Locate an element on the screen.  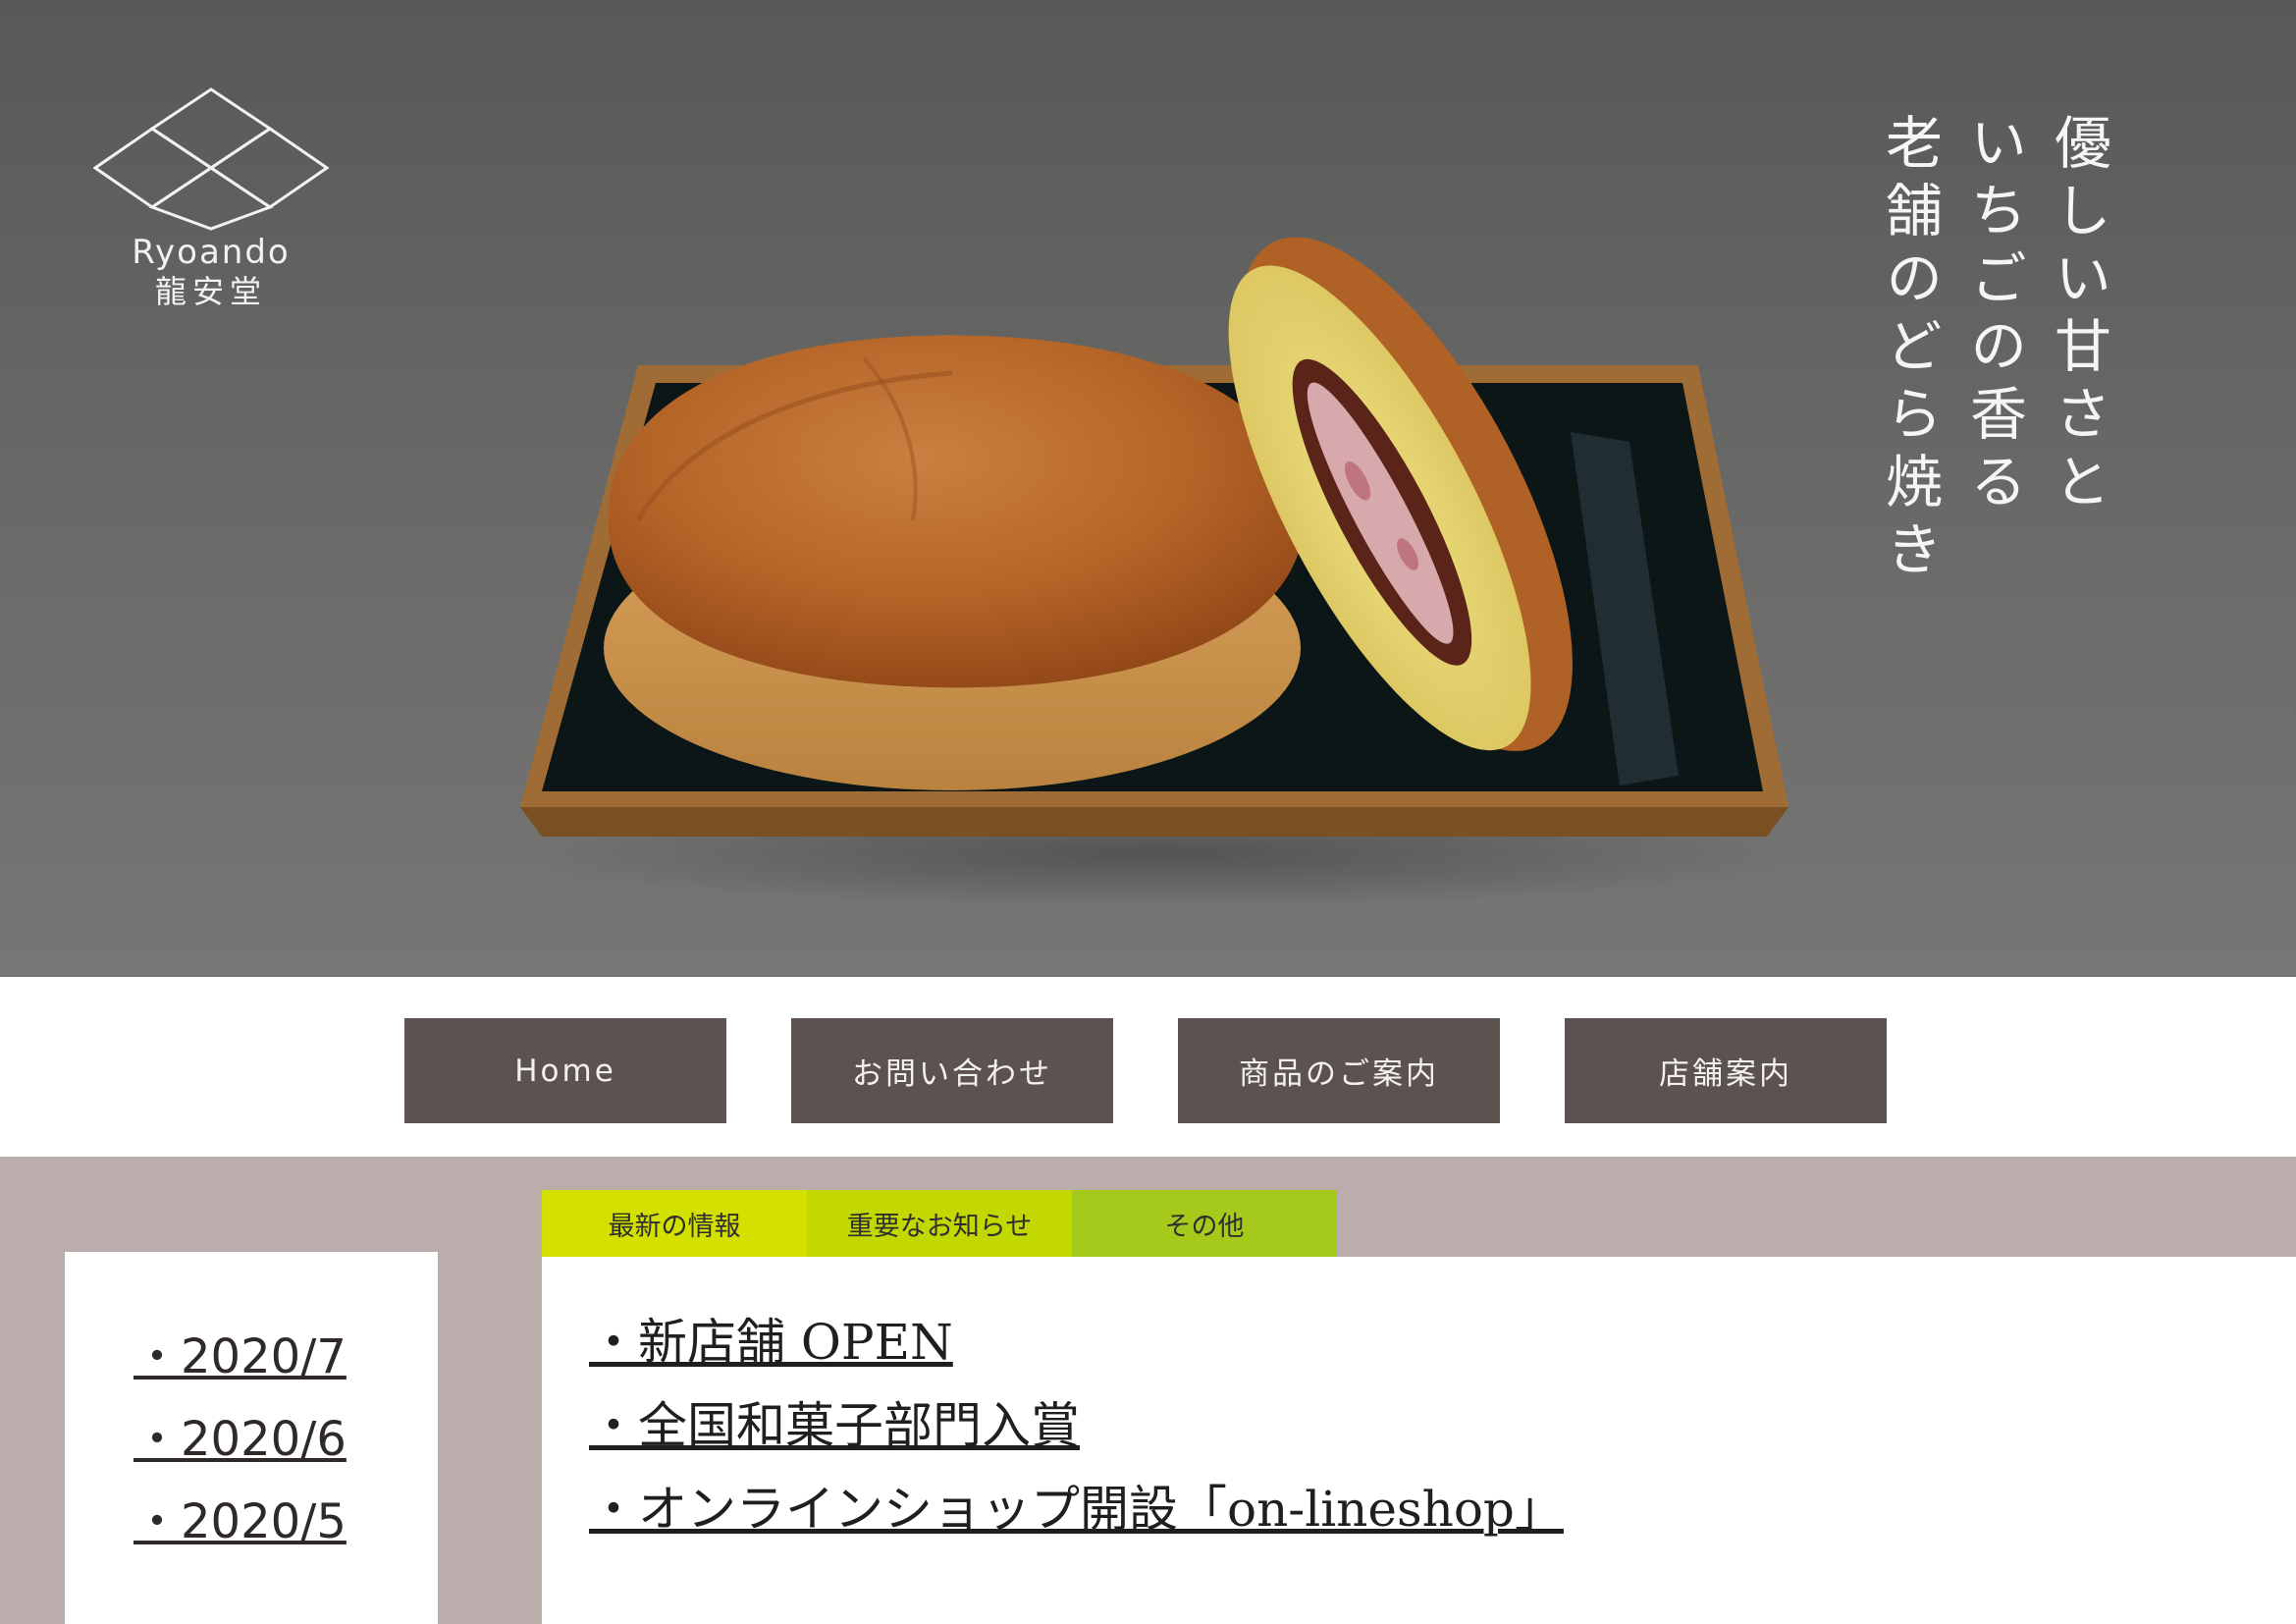
tab-other: その他 is located at coordinates (1204, 1223).